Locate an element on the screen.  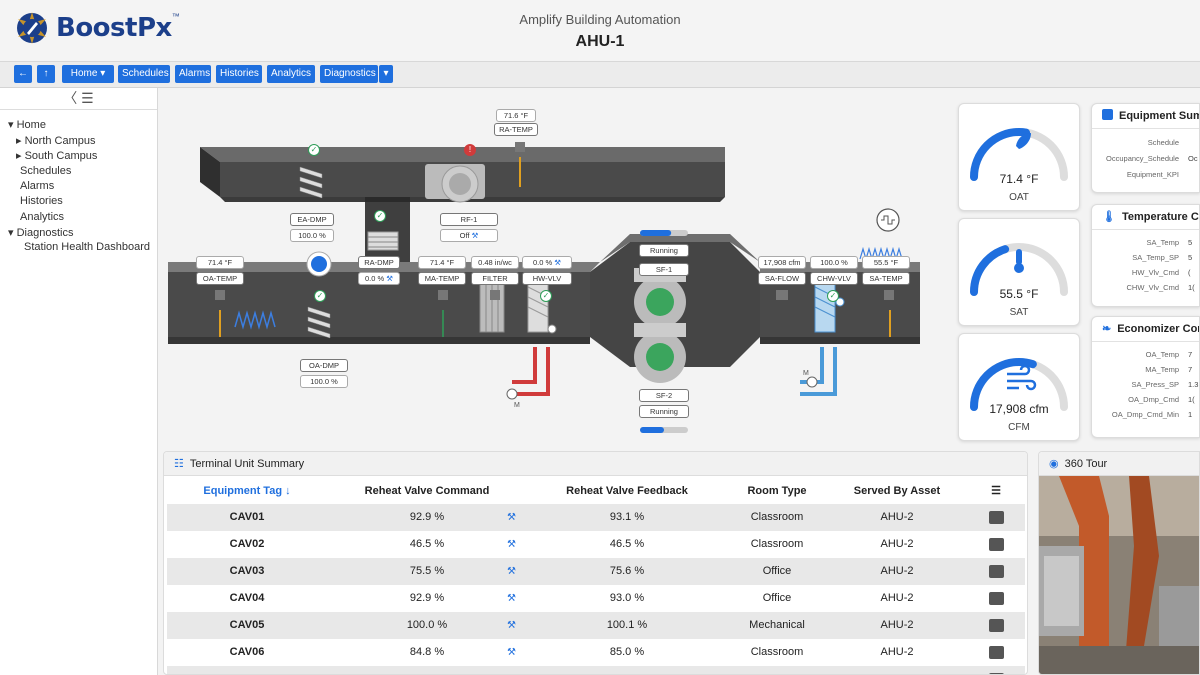
sidebar-item-diagnostics: ▾ Diagnostics is located at coordinates (40, 232).